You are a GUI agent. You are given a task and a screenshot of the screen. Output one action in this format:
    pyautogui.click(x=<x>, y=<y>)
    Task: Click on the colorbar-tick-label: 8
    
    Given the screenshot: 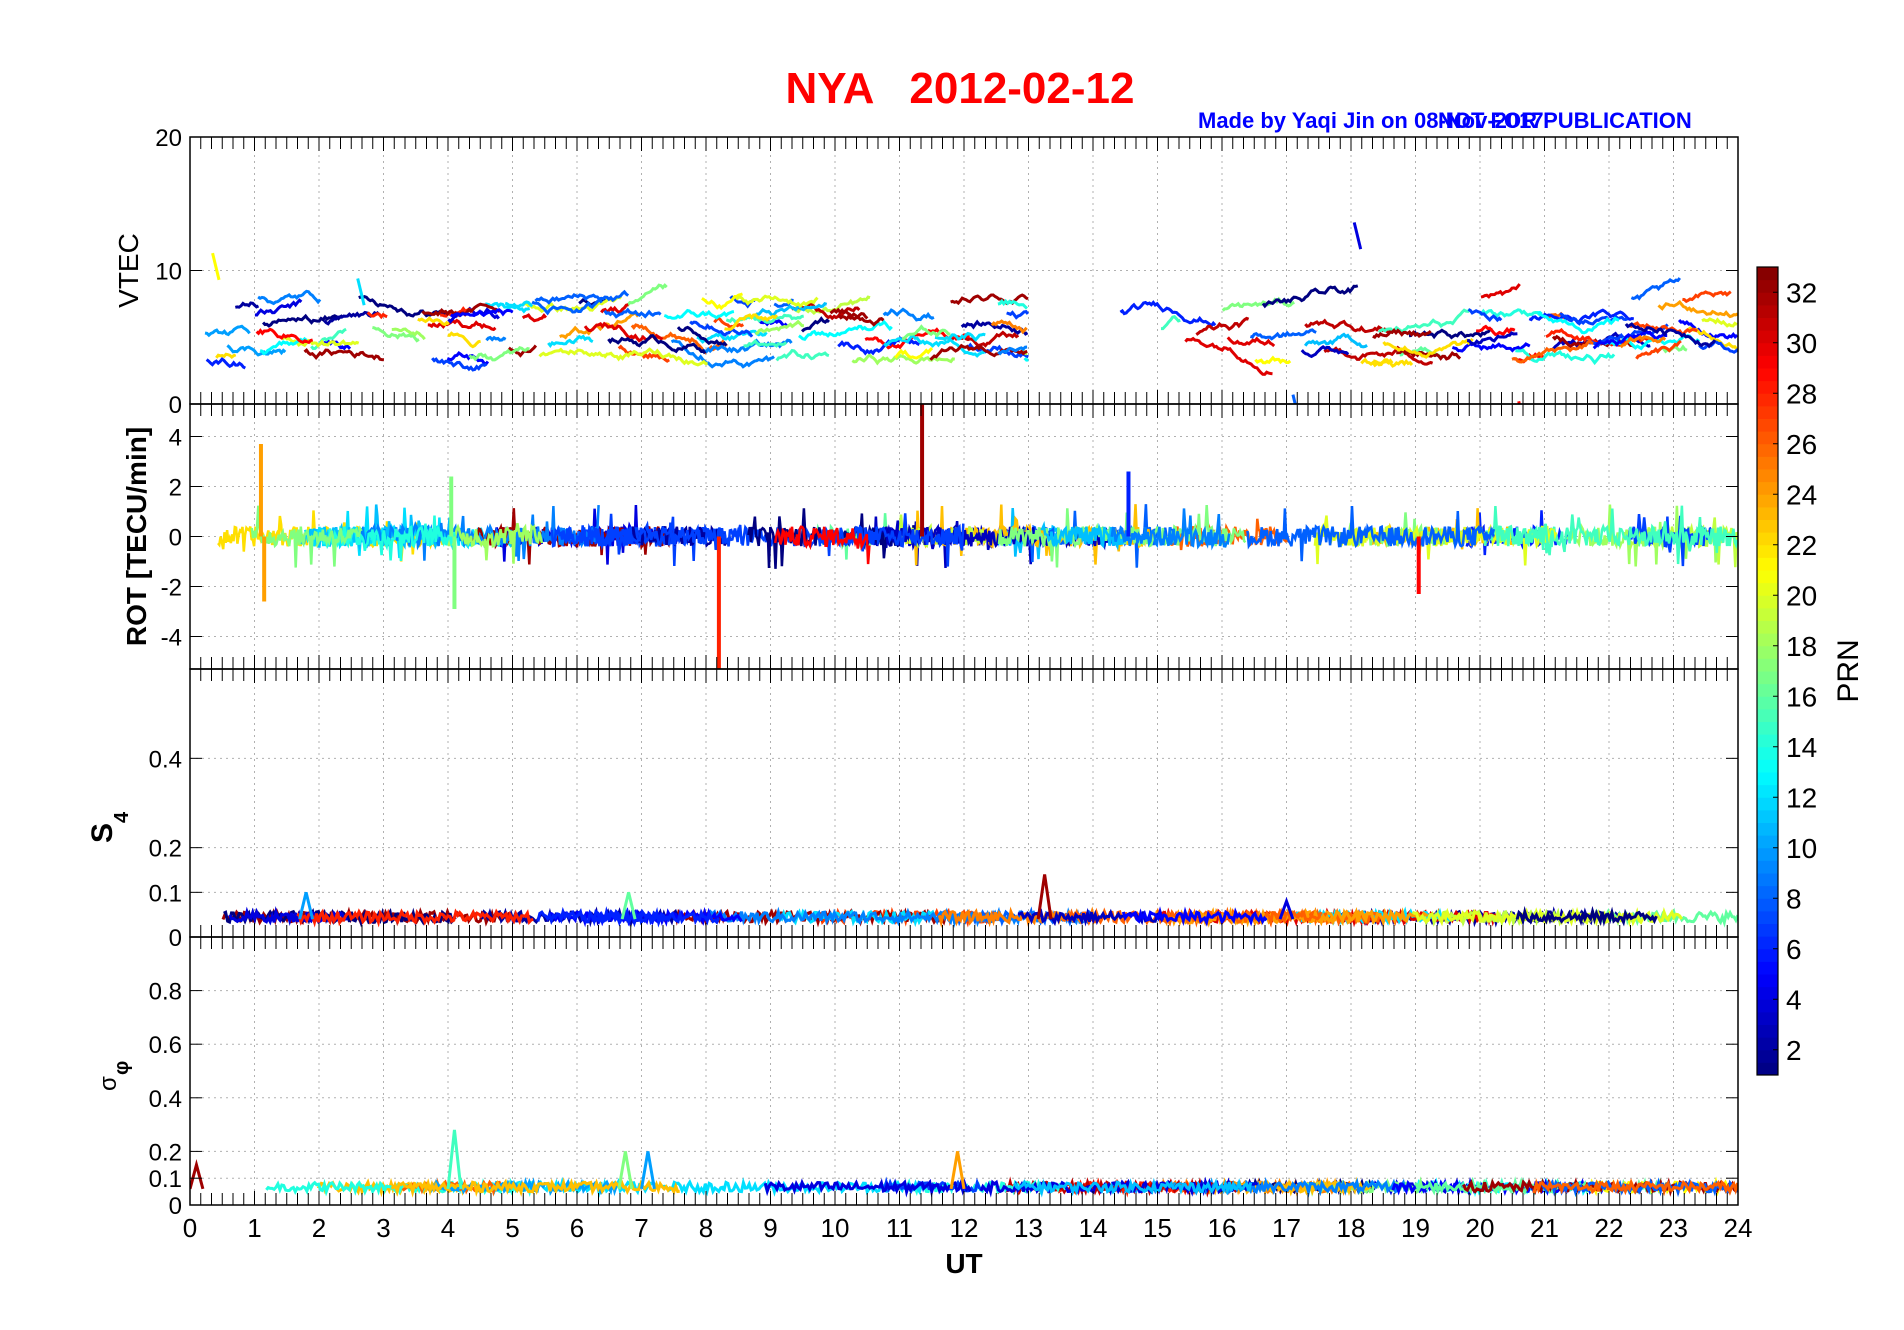 What is the action you would take?
    pyautogui.click(x=1794, y=898)
    